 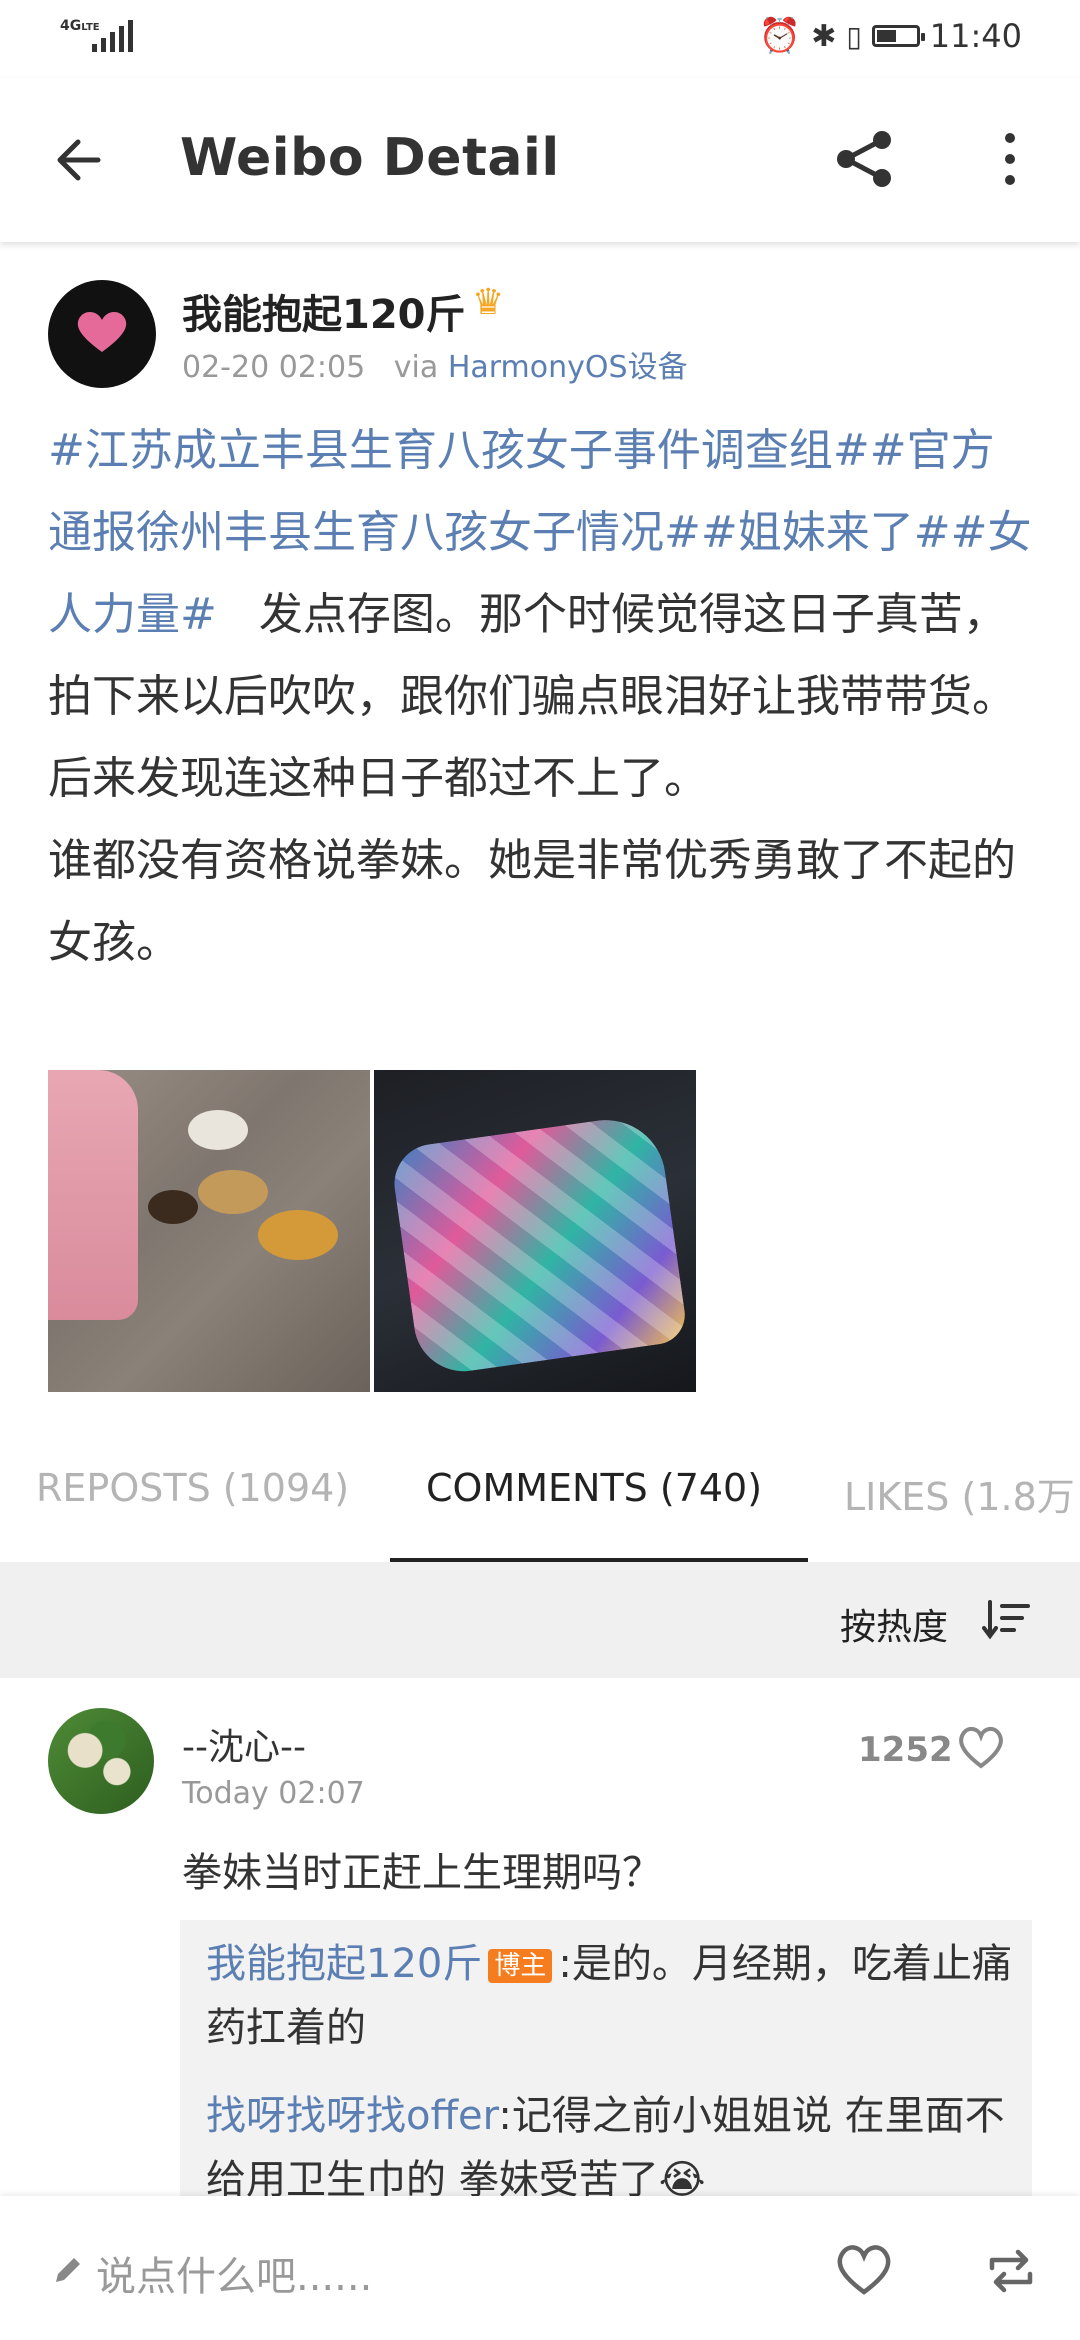 I want to click on app-bar: Weibo Detail, so click(x=540, y=160).